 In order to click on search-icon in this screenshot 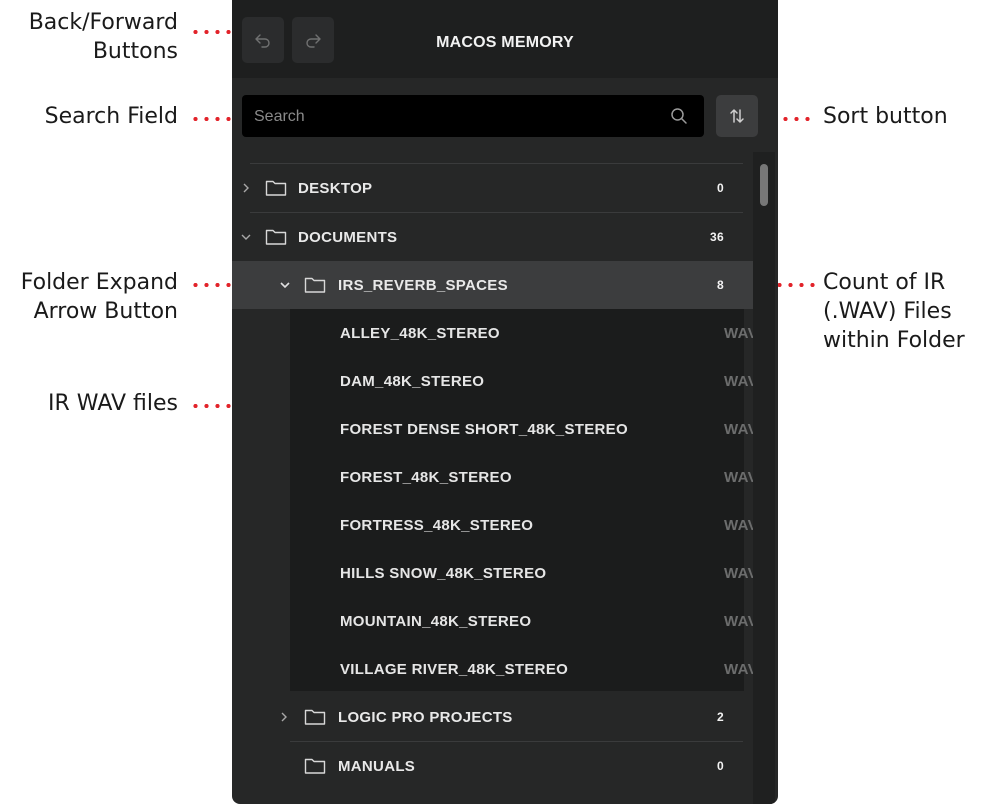, I will do `click(679, 116)`.